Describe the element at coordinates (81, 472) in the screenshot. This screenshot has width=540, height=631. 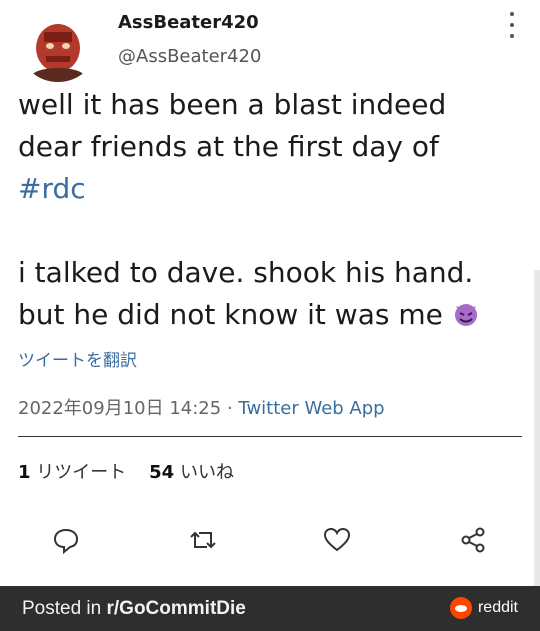
I see `retweet-label: リツイート` at that location.